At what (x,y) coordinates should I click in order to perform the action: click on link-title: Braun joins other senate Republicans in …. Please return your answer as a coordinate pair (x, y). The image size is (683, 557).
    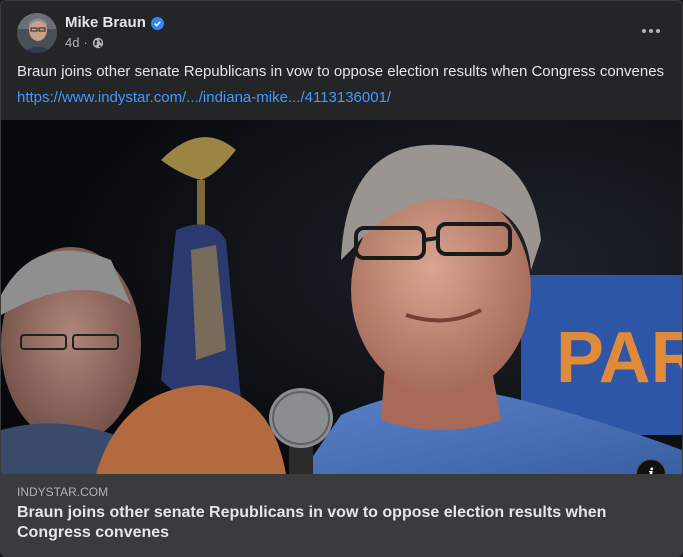
    Looking at the image, I should click on (337, 523).